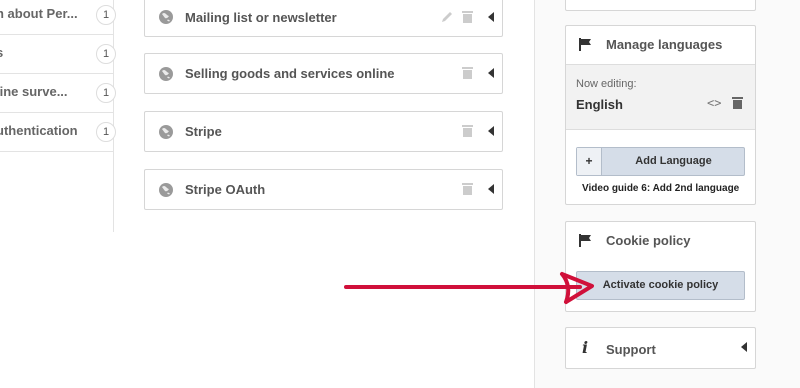  Describe the element at coordinates (599, 104) in the screenshot. I see `current-language: English` at that location.